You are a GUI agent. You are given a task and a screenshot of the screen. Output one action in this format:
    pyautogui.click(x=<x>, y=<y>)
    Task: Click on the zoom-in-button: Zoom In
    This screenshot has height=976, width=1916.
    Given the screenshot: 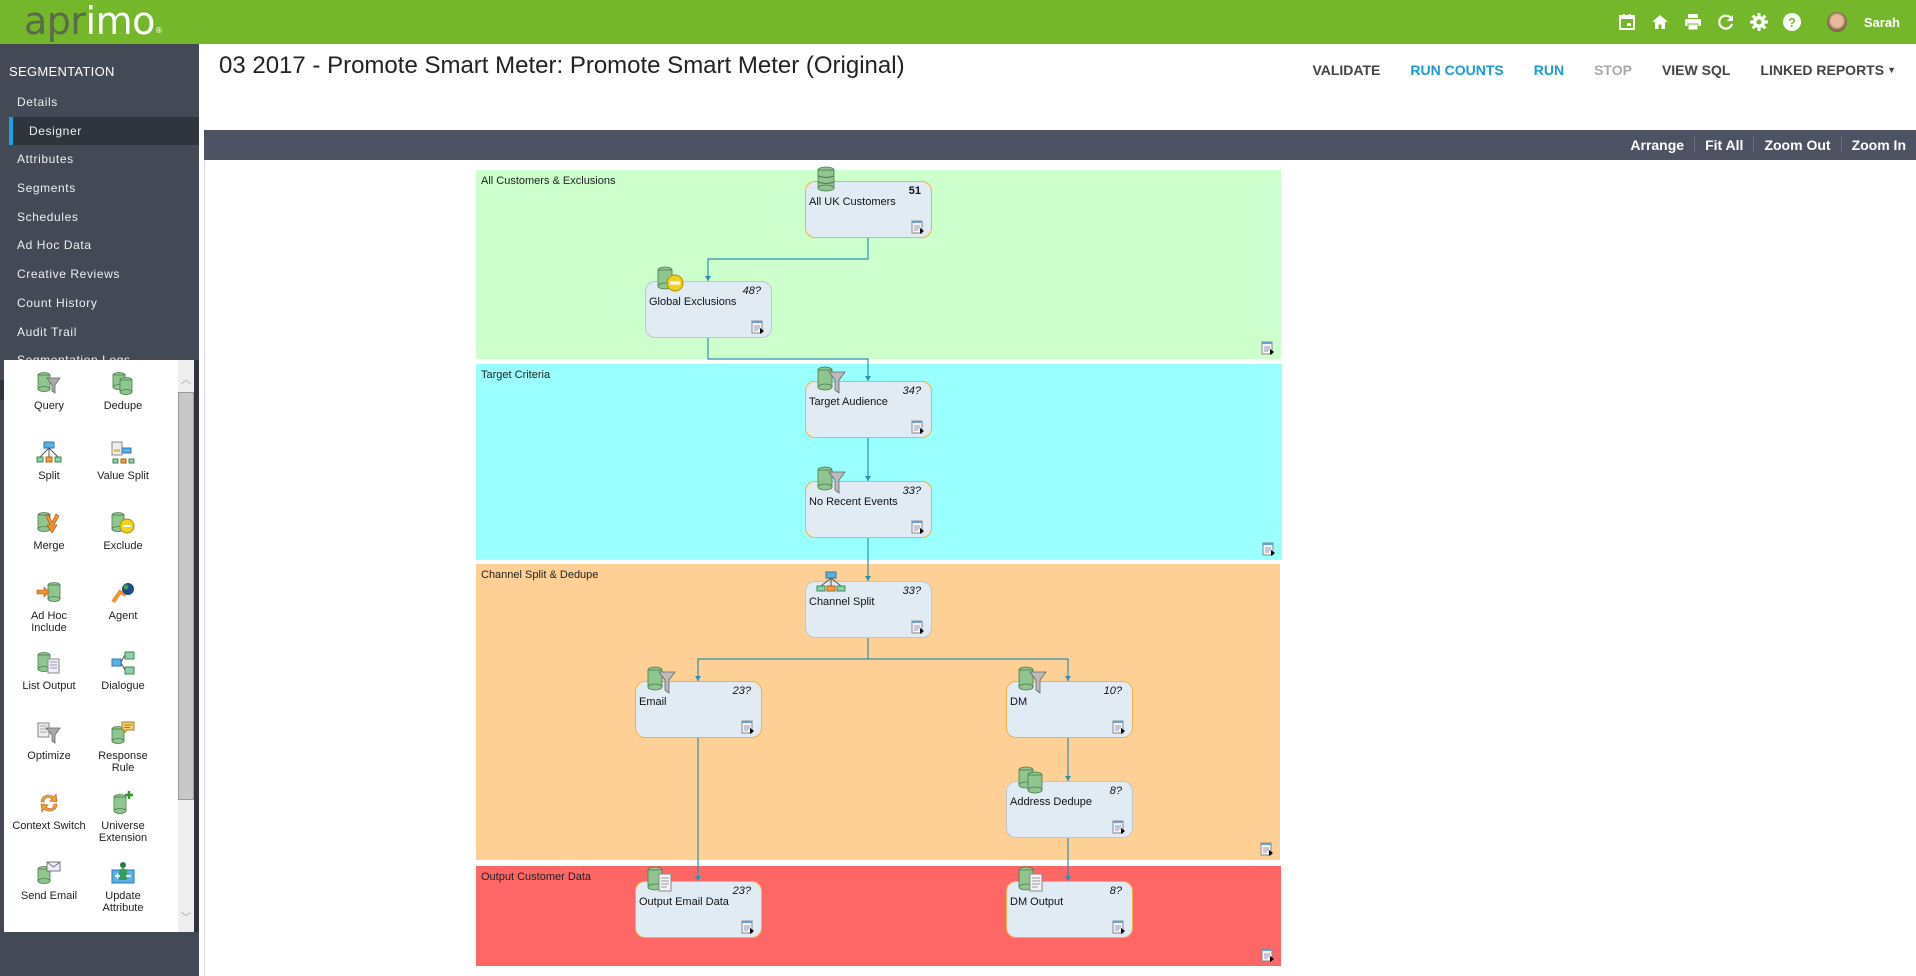 What is the action you would take?
    pyautogui.click(x=1878, y=145)
    